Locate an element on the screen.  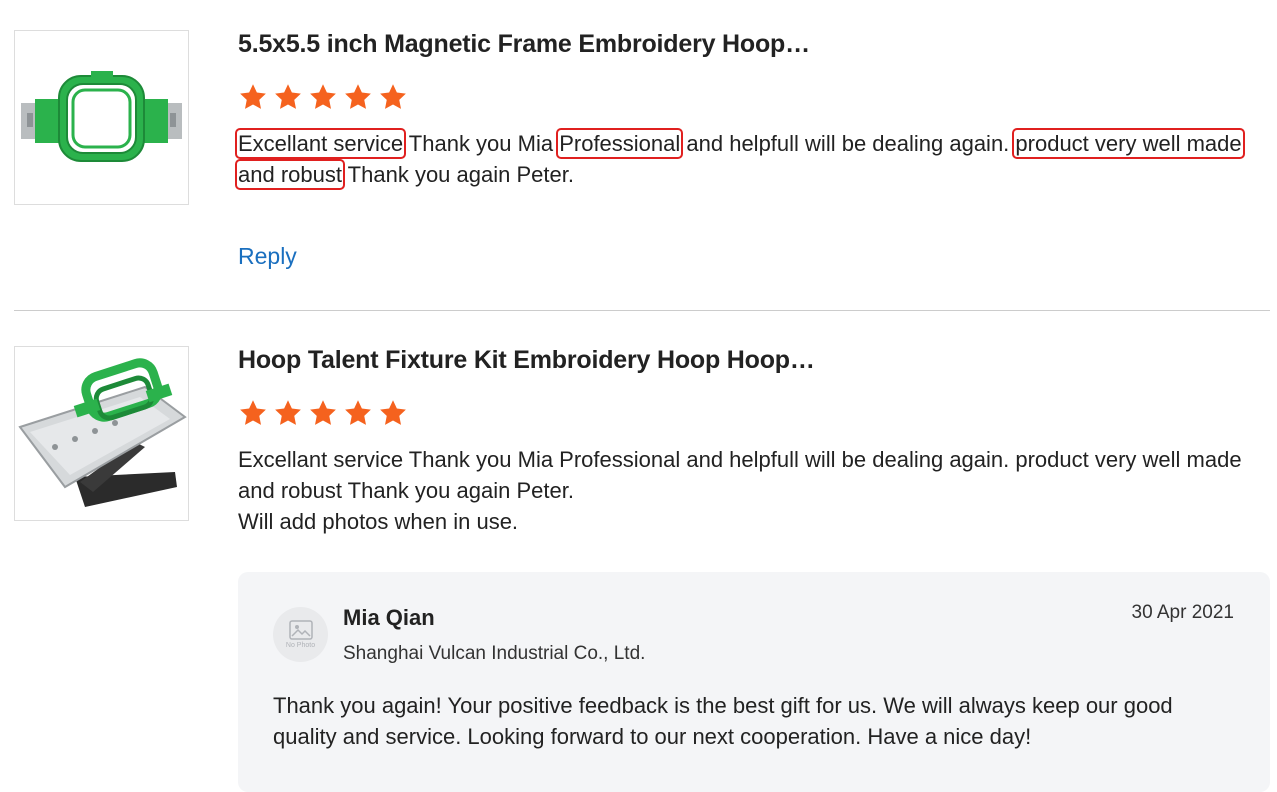
hoop-fixture-kit-image is located at coordinates (101, 433).